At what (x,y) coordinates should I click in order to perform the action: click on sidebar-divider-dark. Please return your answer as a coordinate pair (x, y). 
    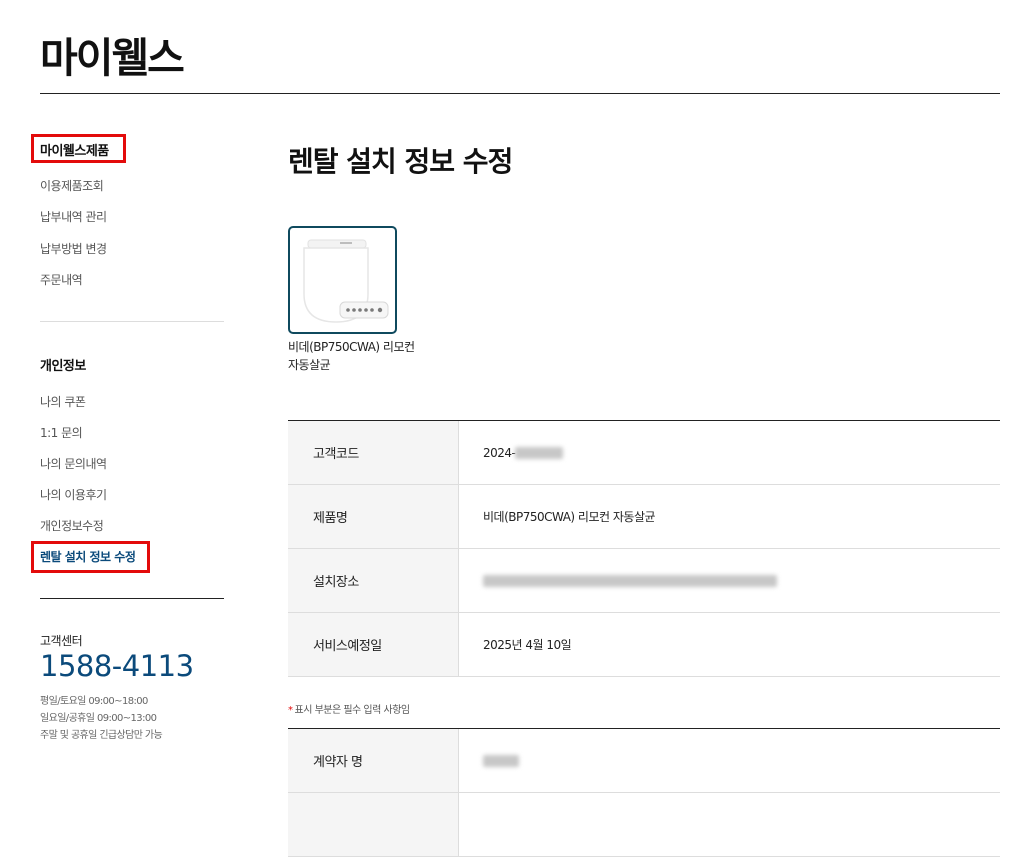
    Looking at the image, I should click on (132, 598).